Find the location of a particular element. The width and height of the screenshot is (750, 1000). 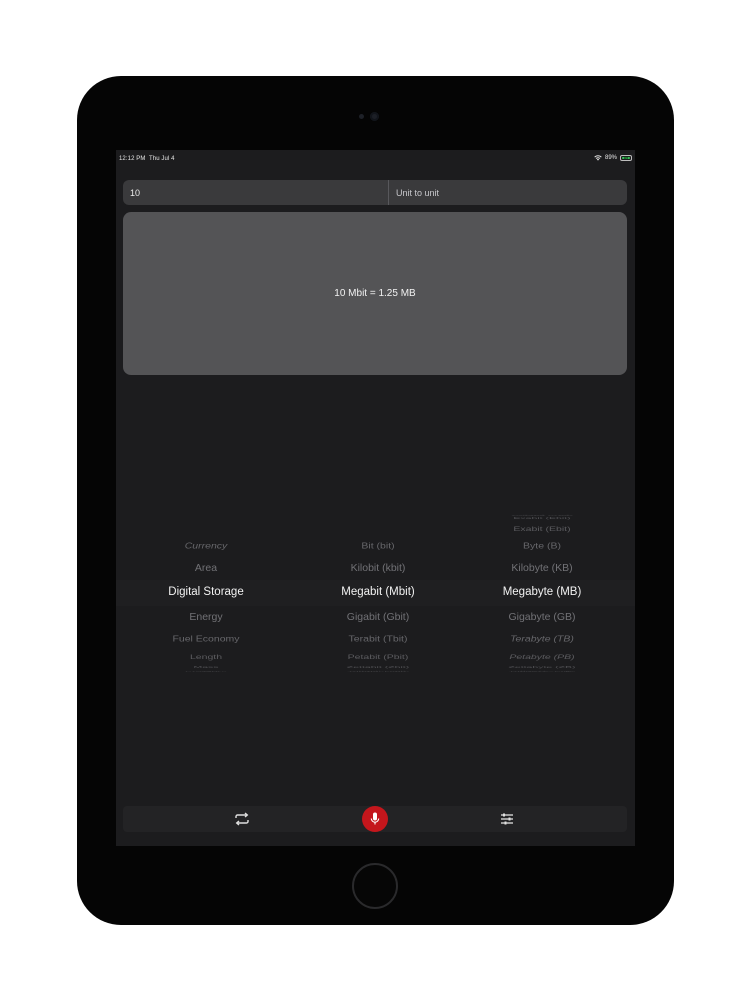

from-unit-option: Kilobit (kibit) is located at coordinates (377, 670).